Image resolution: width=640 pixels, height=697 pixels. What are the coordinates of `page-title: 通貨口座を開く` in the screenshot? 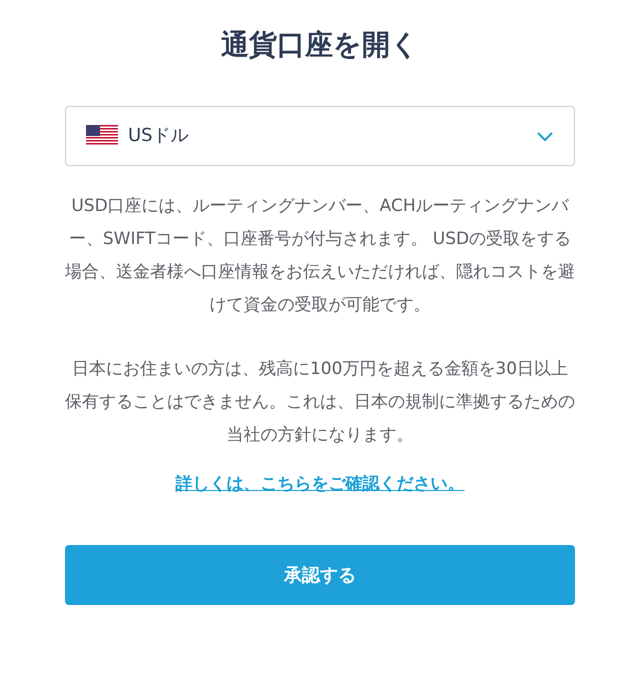 It's located at (320, 45).